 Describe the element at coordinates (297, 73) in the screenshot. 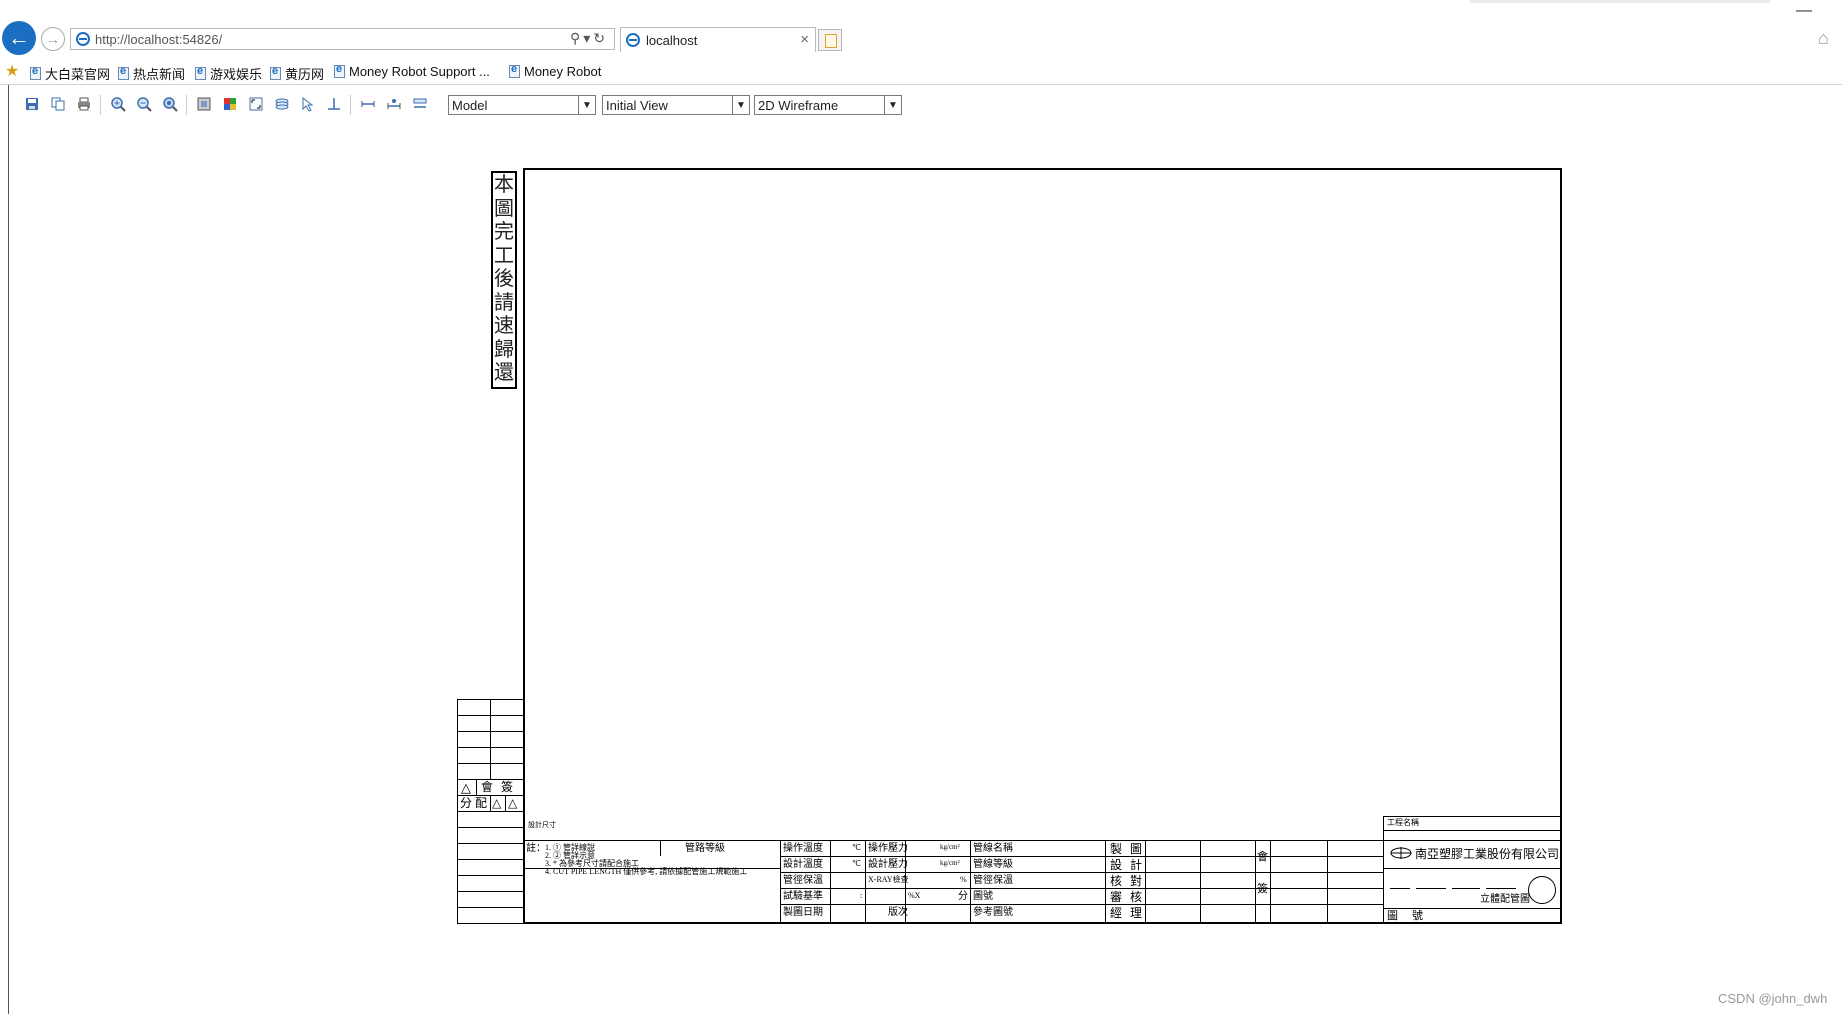

I see `favorite-link: 黄历网` at that location.